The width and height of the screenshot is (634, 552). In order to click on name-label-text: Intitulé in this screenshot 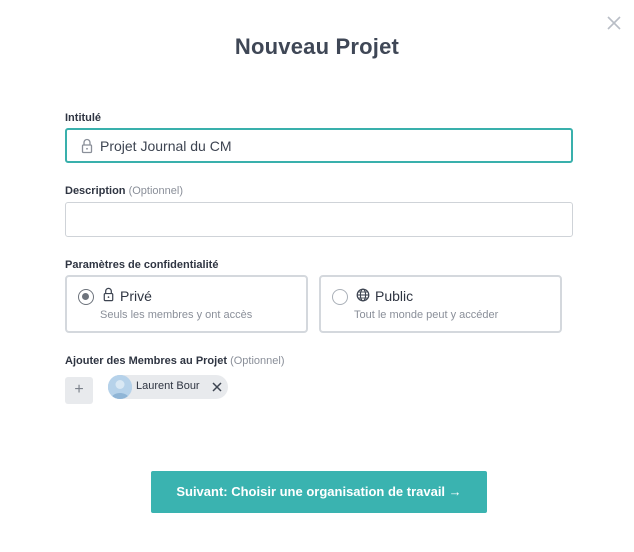, I will do `click(83, 118)`.